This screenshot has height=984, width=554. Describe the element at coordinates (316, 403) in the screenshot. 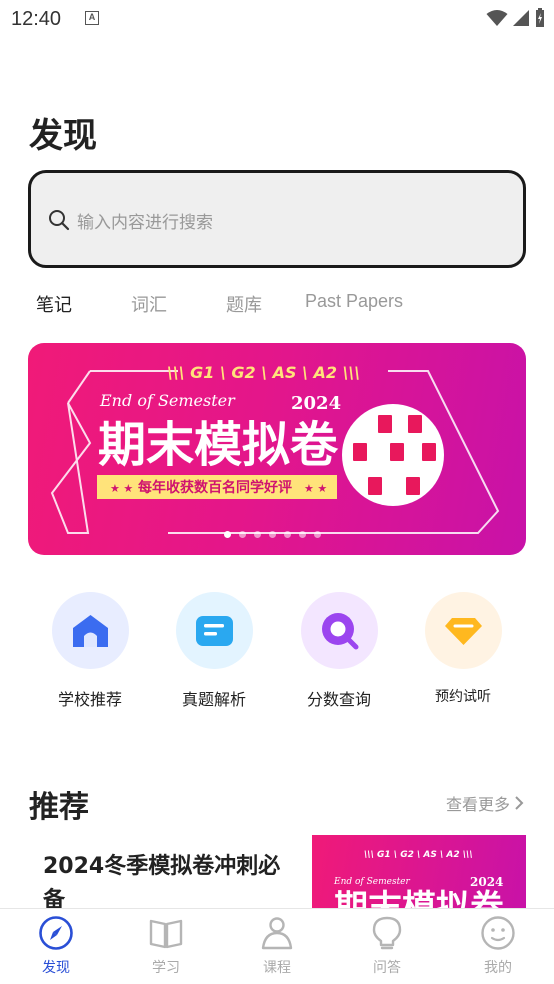

I see `banner-year: 2024` at that location.